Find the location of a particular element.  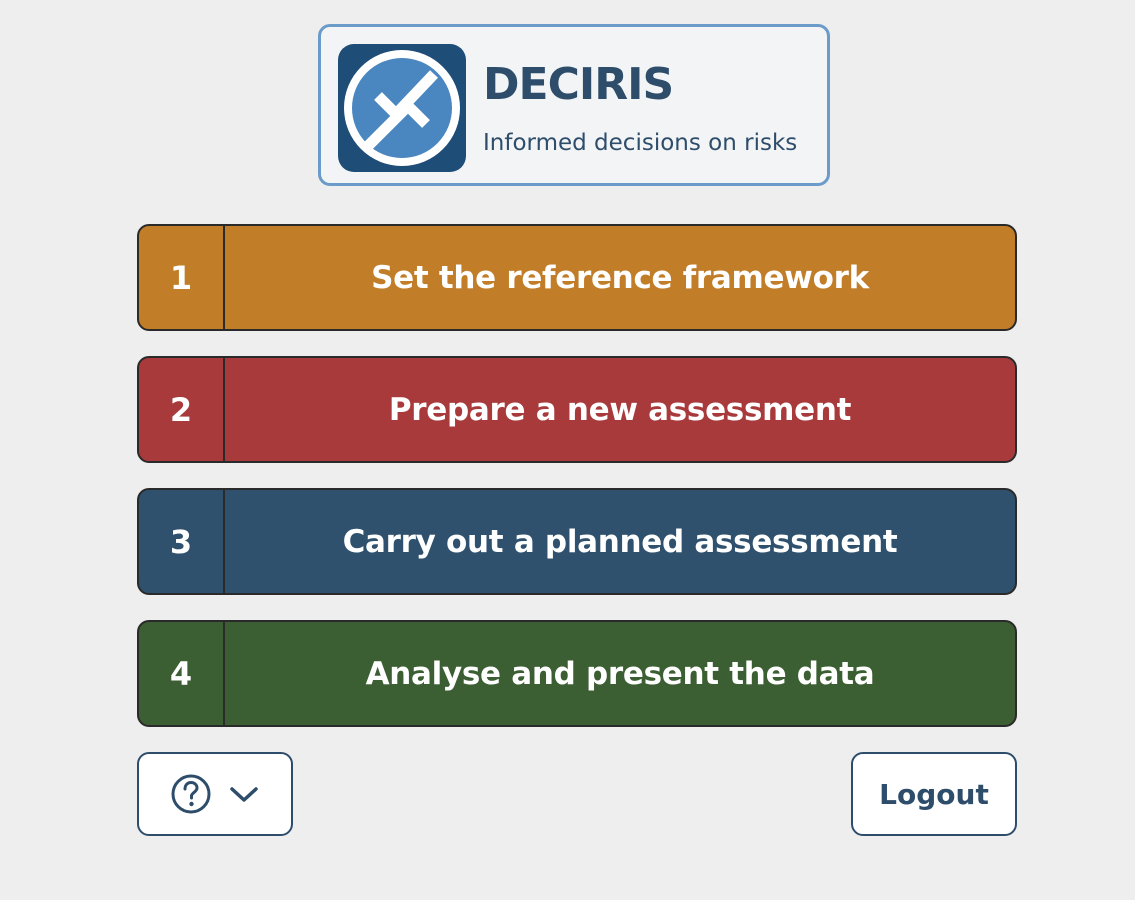

step-3-button: 3 Carry out a planned assessment is located at coordinates (577, 541).